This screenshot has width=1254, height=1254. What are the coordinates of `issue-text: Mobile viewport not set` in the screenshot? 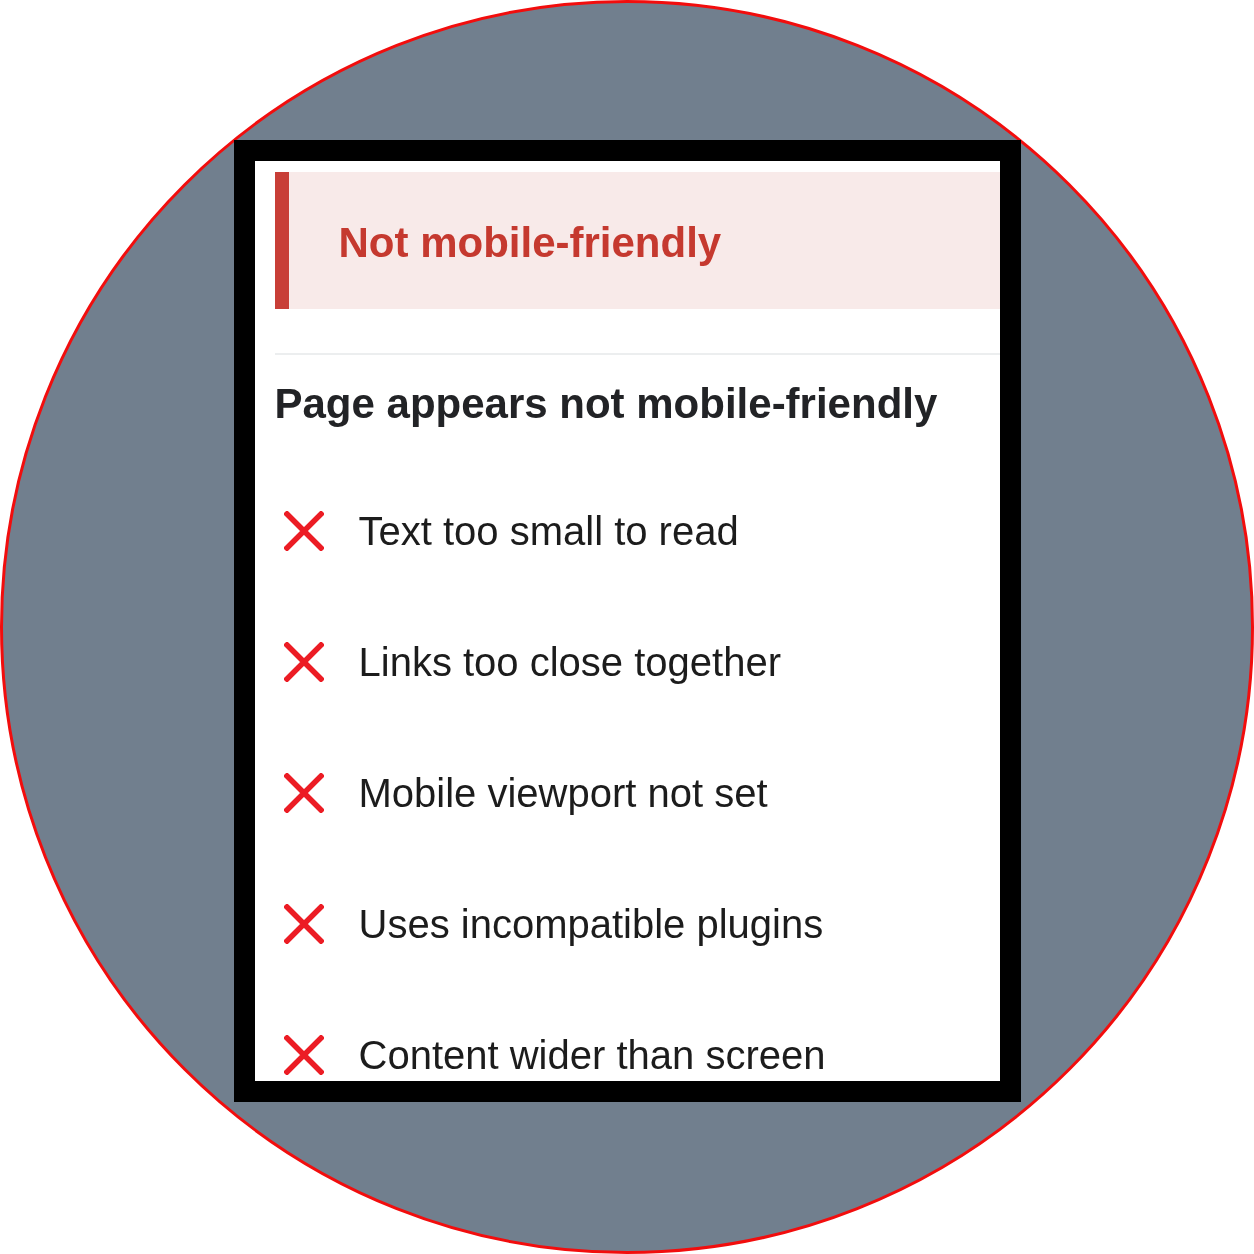 It's located at (563, 793).